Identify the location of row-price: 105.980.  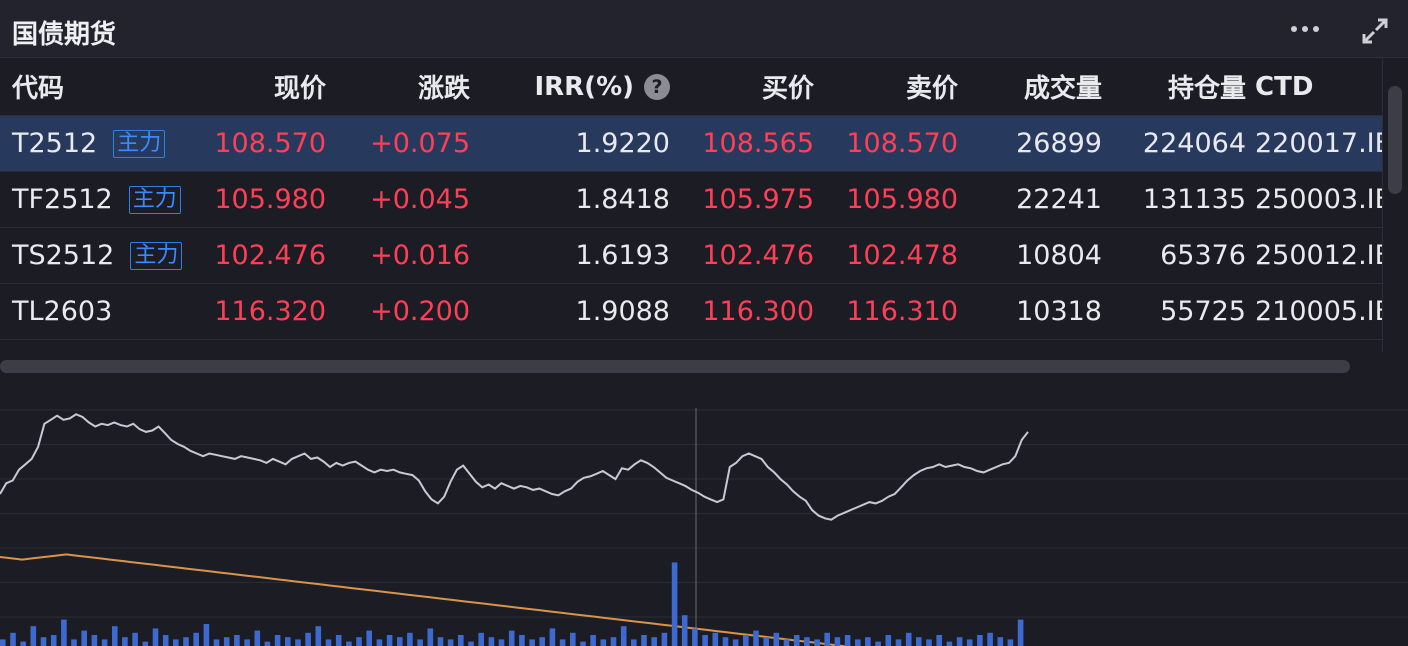
(270, 199).